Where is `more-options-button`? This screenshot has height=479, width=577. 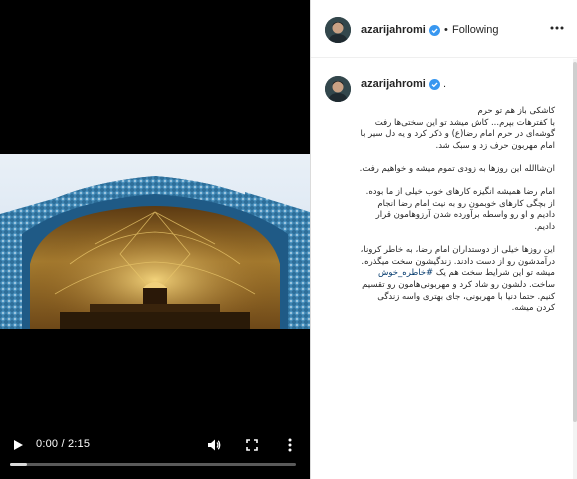
more-options-button is located at coordinates (290, 445).